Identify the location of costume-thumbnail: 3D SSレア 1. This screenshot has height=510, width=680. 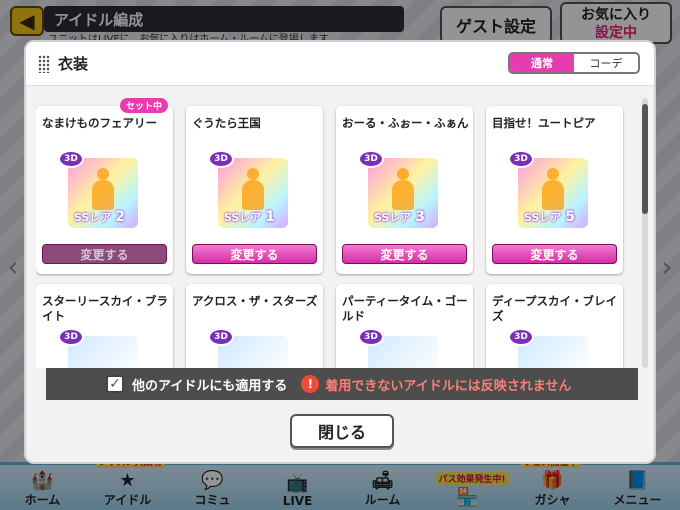
(248, 189).